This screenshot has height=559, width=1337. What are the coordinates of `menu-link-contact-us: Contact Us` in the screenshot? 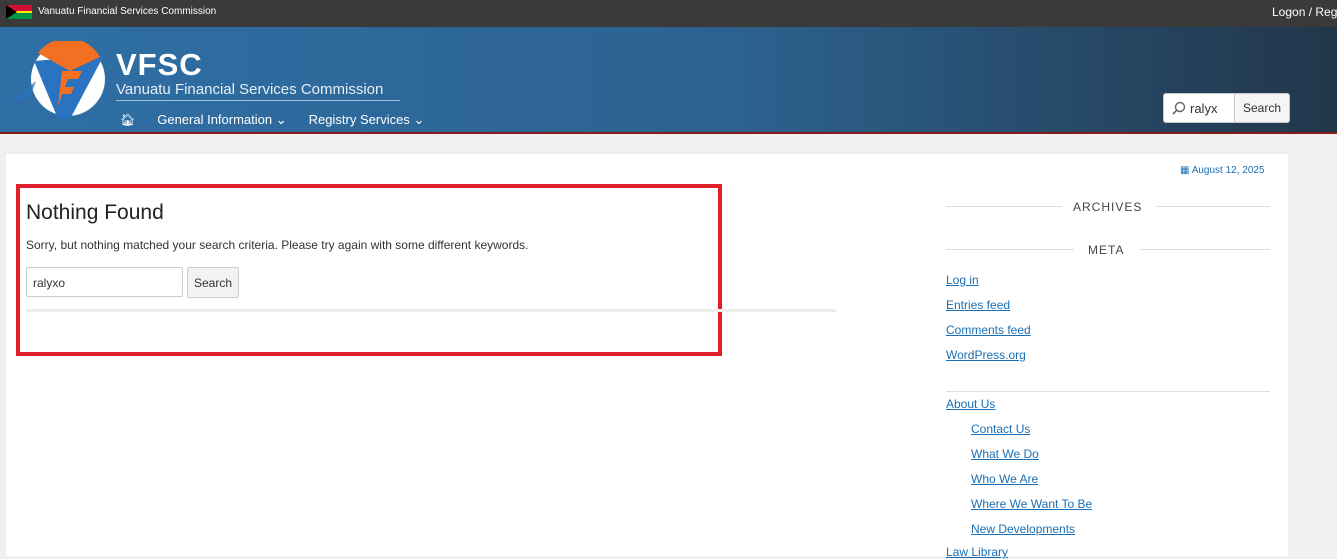 It's located at (1000, 429).